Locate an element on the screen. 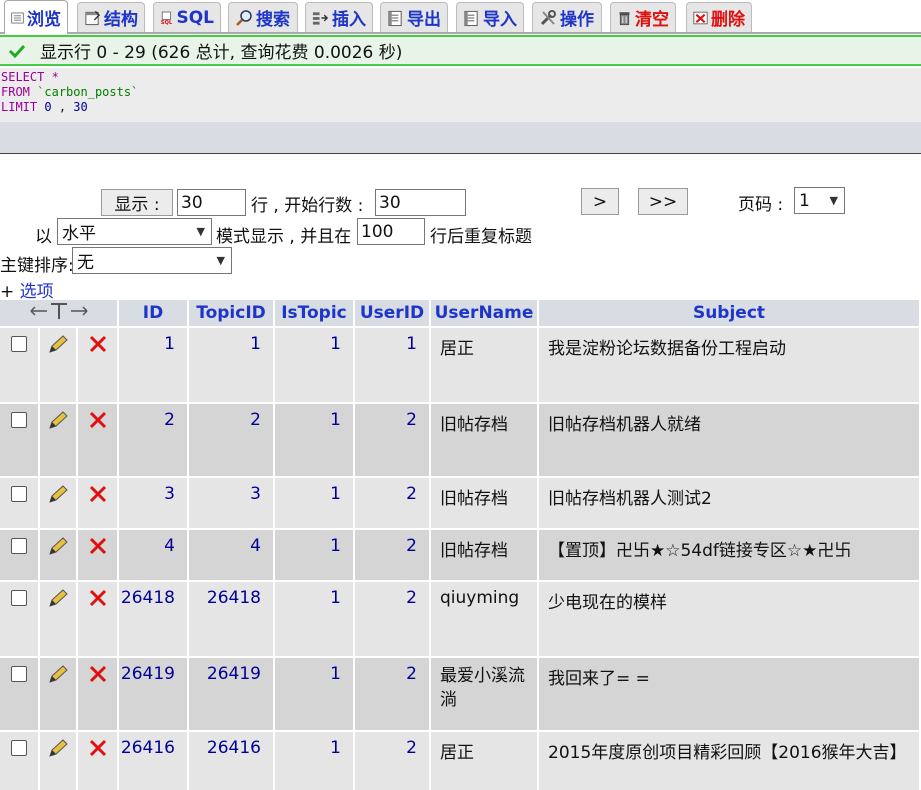 The image size is (921, 790). tab-insert: 插入 is located at coordinates (339, 17).